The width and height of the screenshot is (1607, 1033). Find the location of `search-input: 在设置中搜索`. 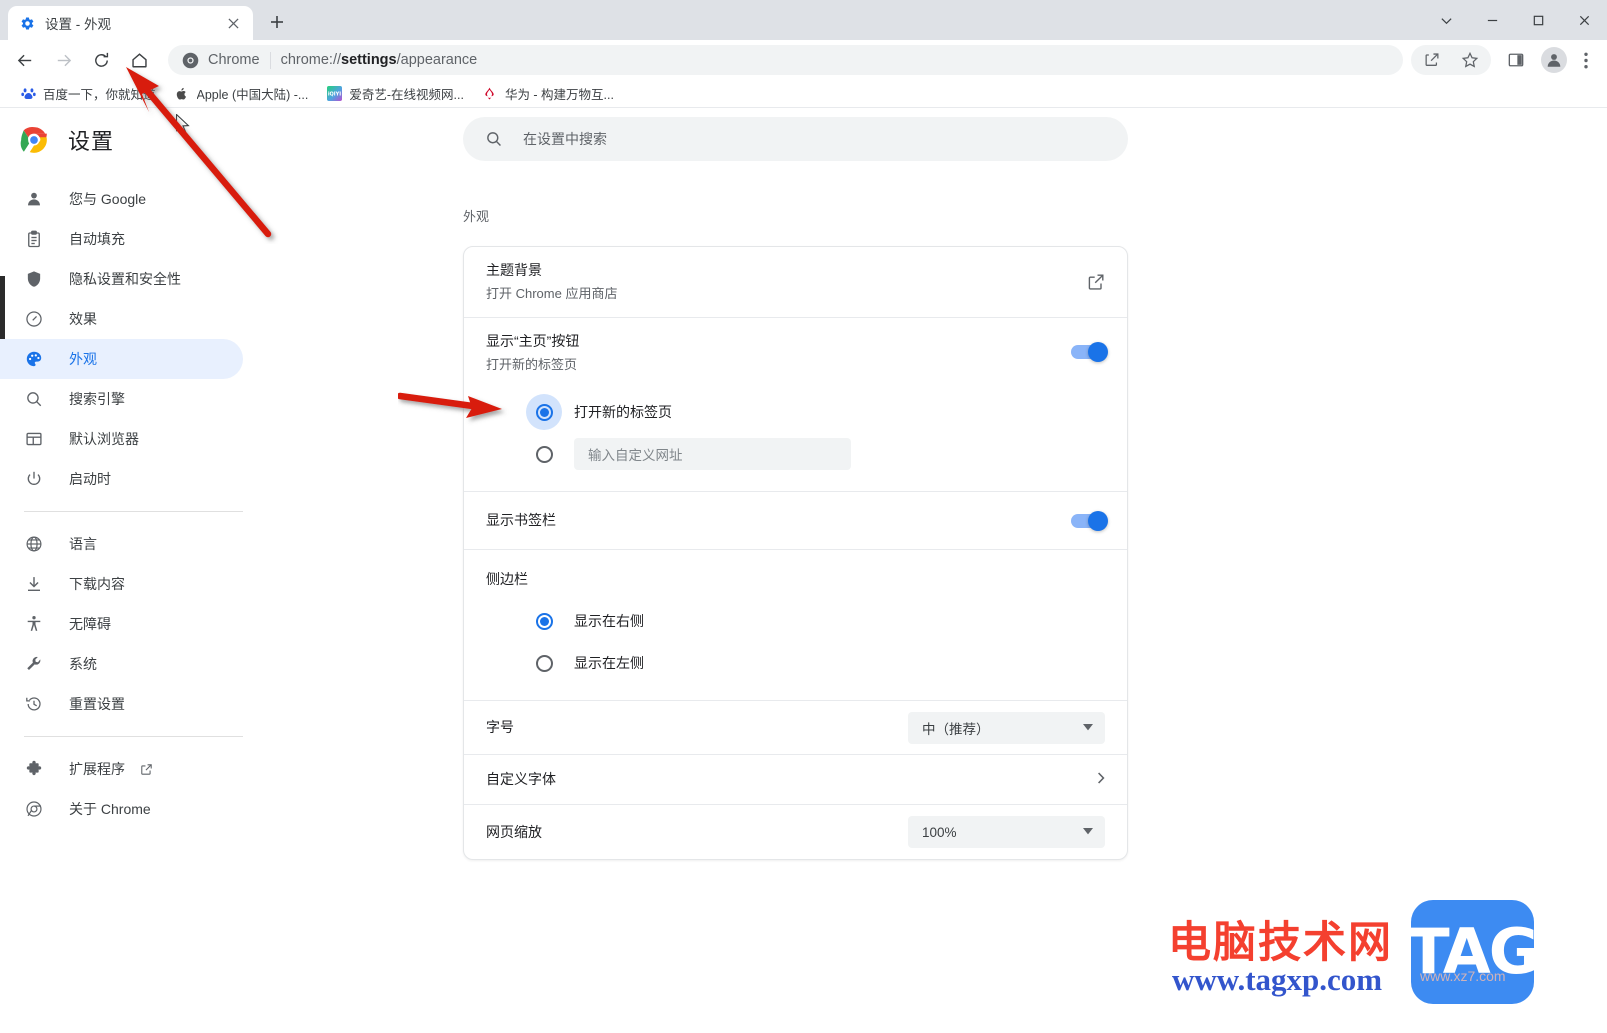

search-input: 在设置中搜索 is located at coordinates (795, 139).